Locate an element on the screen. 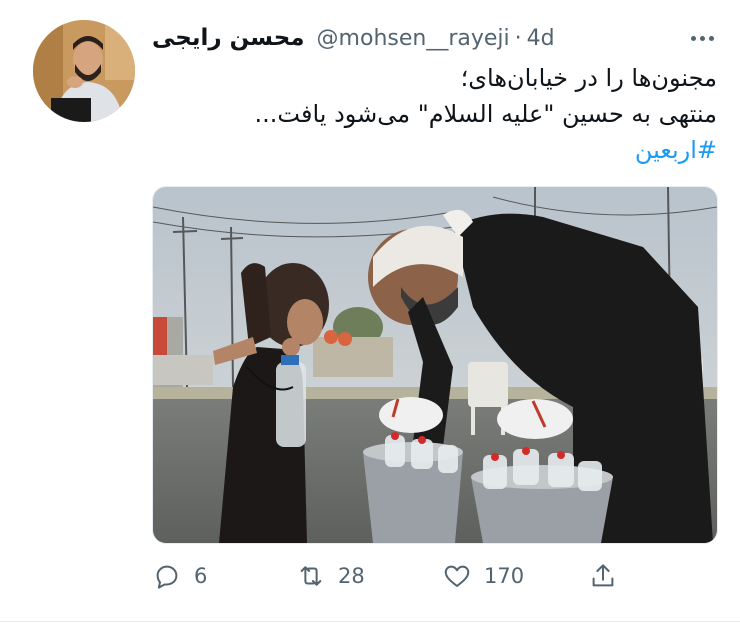  share-button is located at coordinates (603, 576).